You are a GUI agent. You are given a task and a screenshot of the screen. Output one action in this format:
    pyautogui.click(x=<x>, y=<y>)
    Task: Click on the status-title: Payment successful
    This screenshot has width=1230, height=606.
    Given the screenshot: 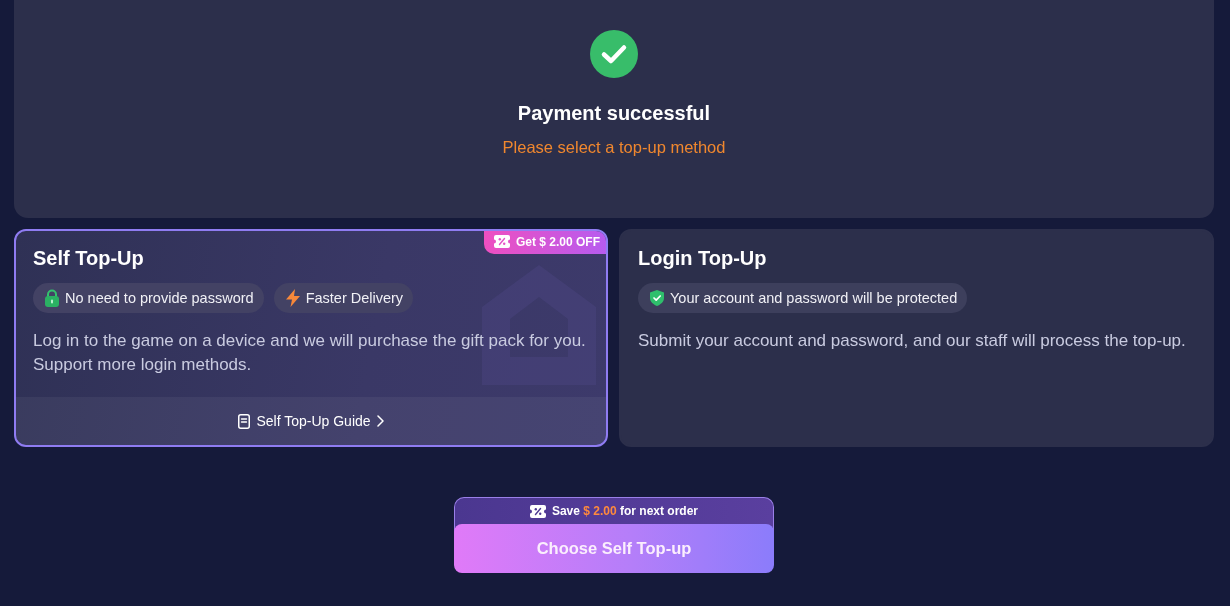 What is the action you would take?
    pyautogui.click(x=614, y=113)
    